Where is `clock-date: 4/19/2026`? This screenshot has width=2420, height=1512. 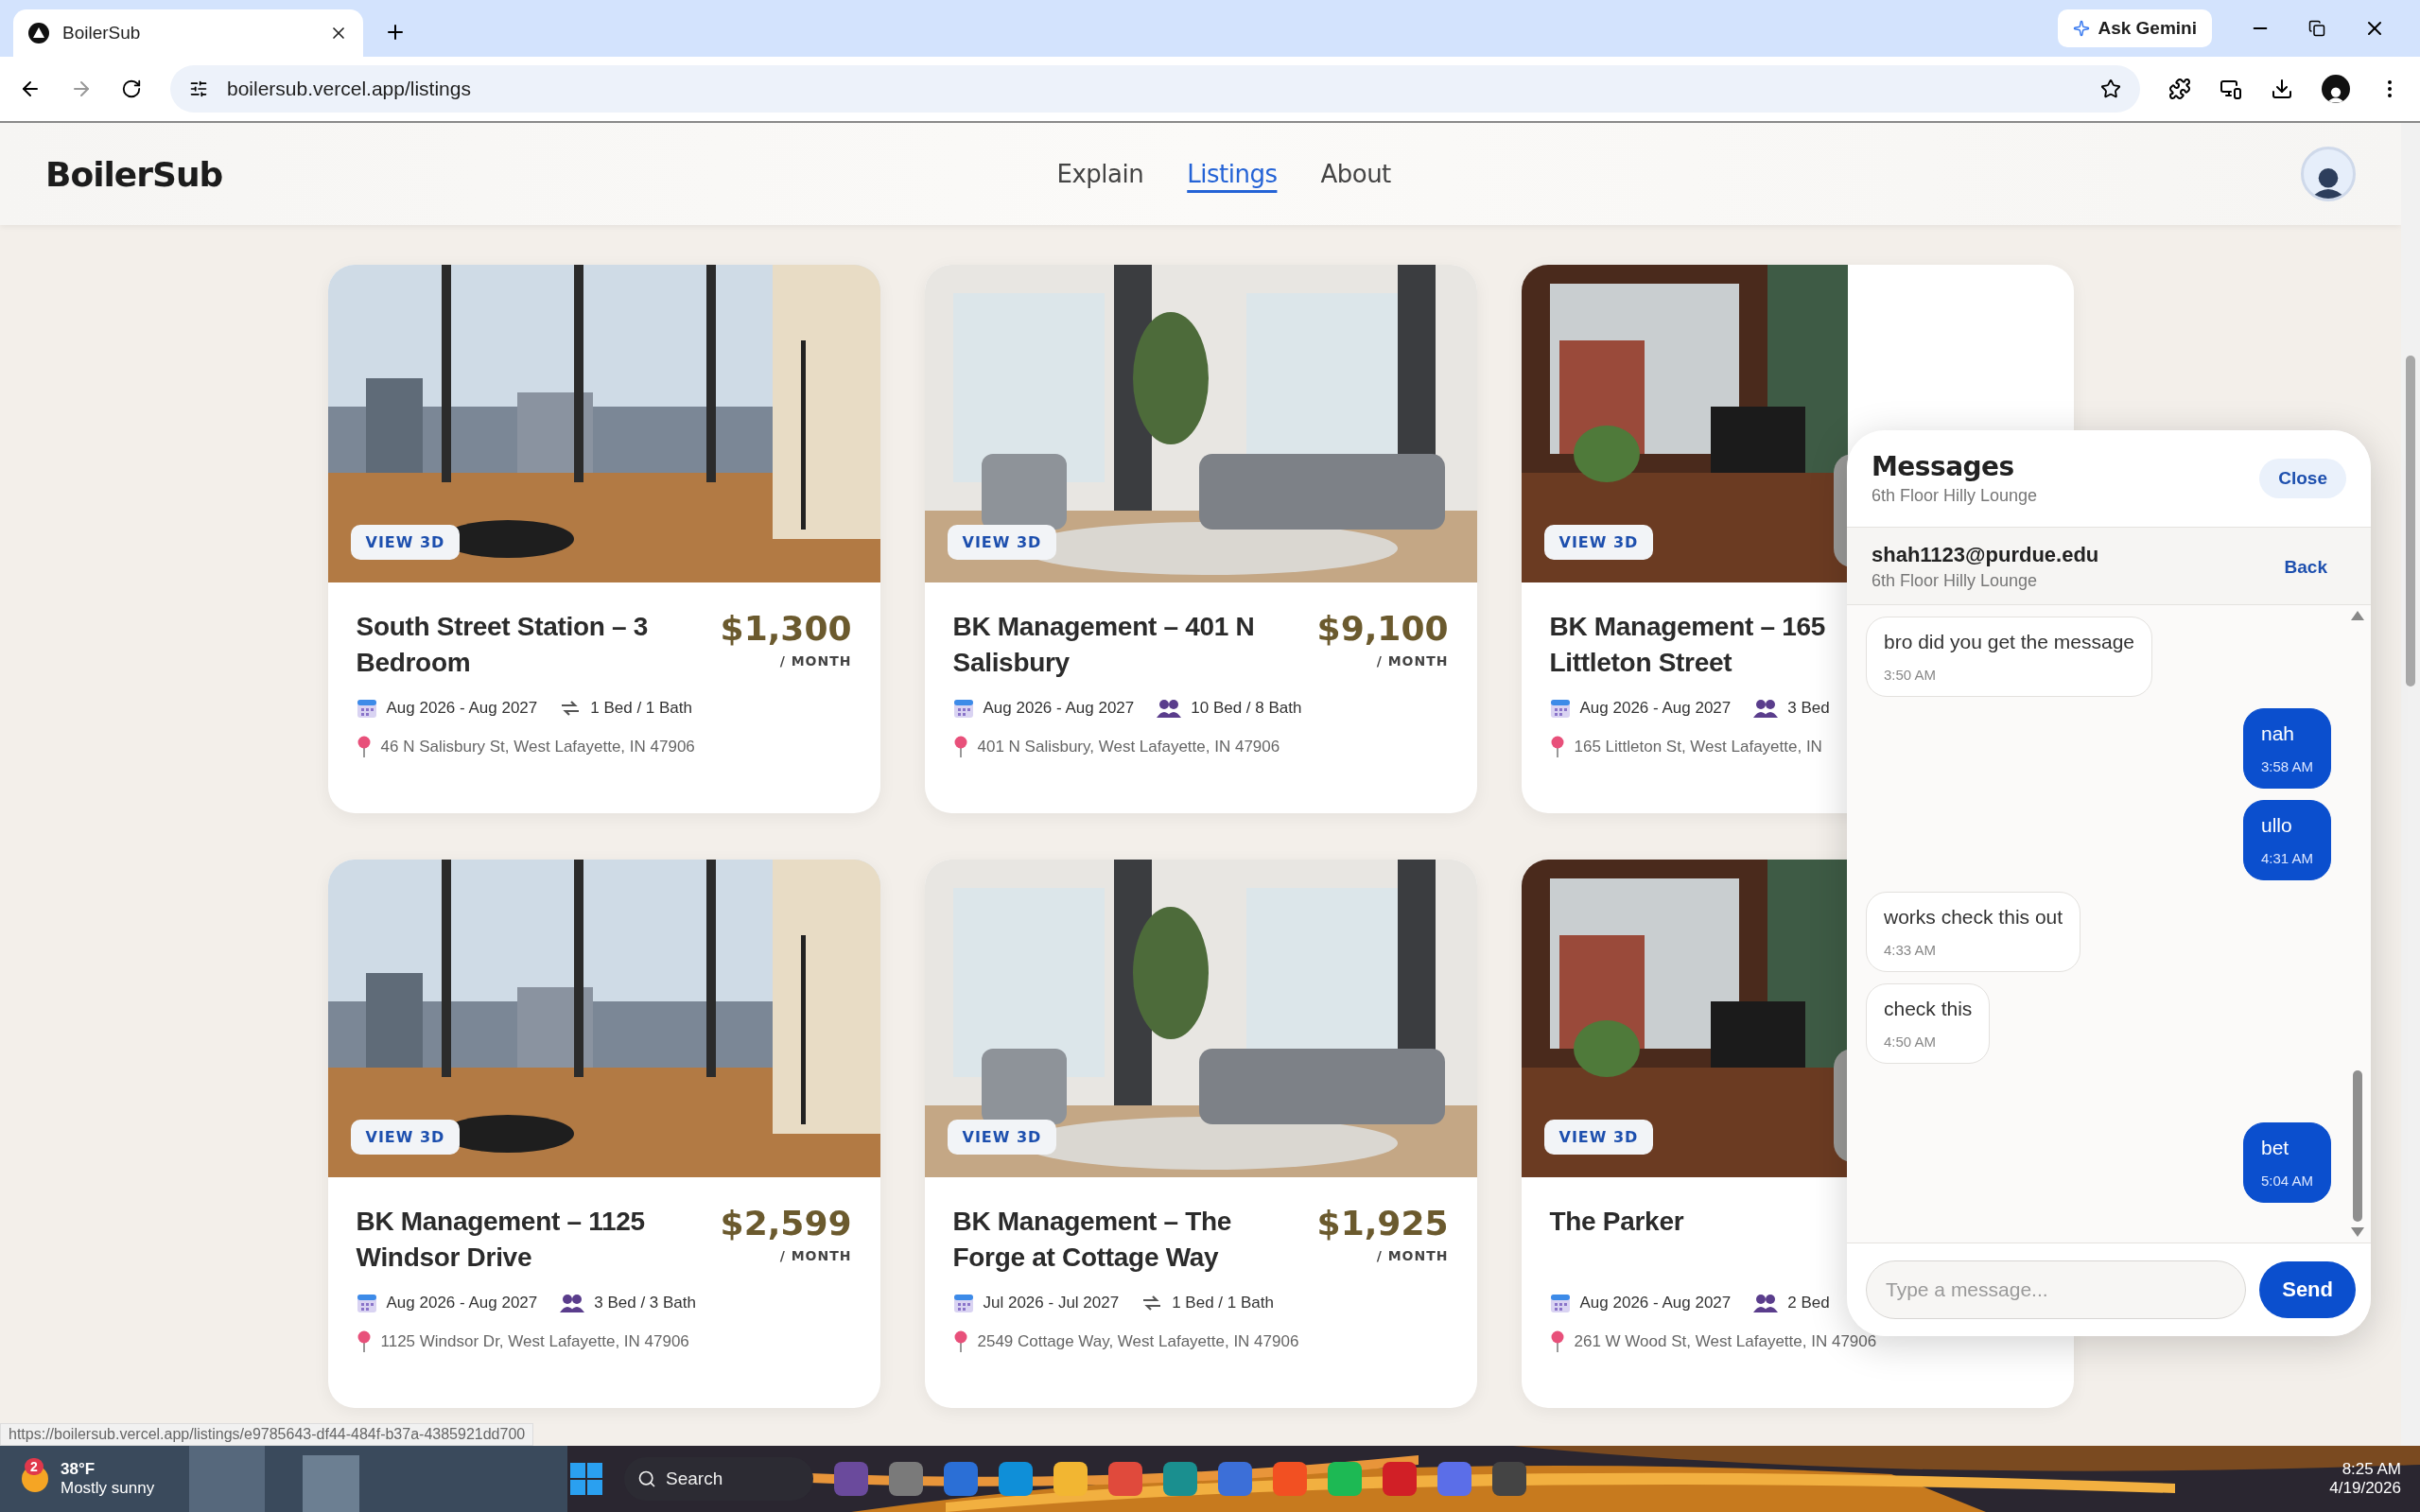 clock-date: 4/19/2026 is located at coordinates (2365, 1489).